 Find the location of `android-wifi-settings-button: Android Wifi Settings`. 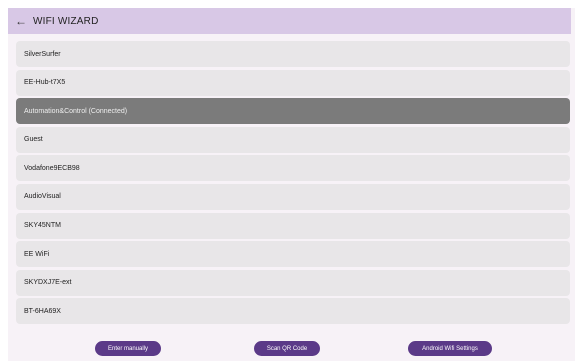

android-wifi-settings-button: Android Wifi Settings is located at coordinates (450, 348).